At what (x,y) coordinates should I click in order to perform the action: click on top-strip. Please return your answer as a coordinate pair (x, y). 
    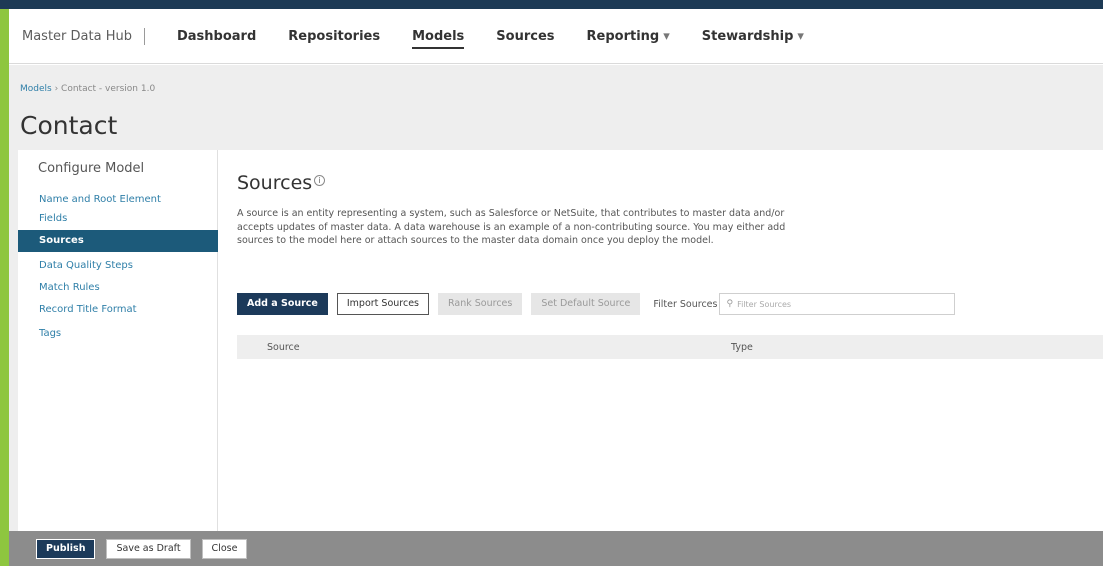
    Looking at the image, I should click on (551, 4).